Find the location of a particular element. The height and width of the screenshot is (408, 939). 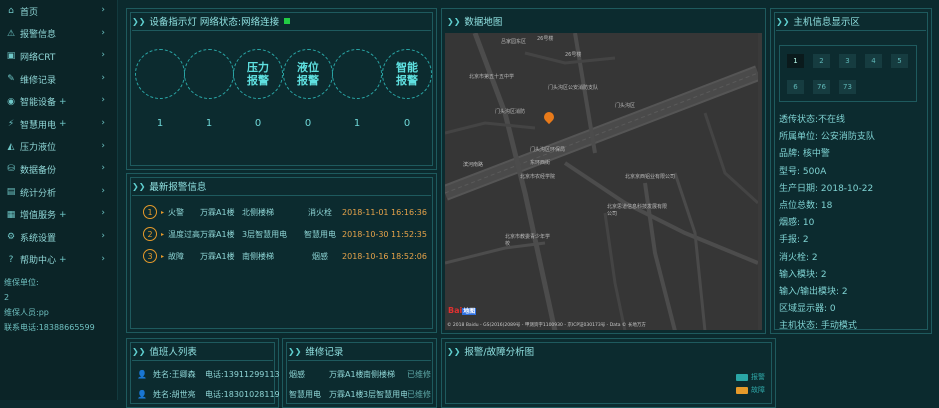

sidebar-item: ◭ 压力液位 › is located at coordinates (58, 147).